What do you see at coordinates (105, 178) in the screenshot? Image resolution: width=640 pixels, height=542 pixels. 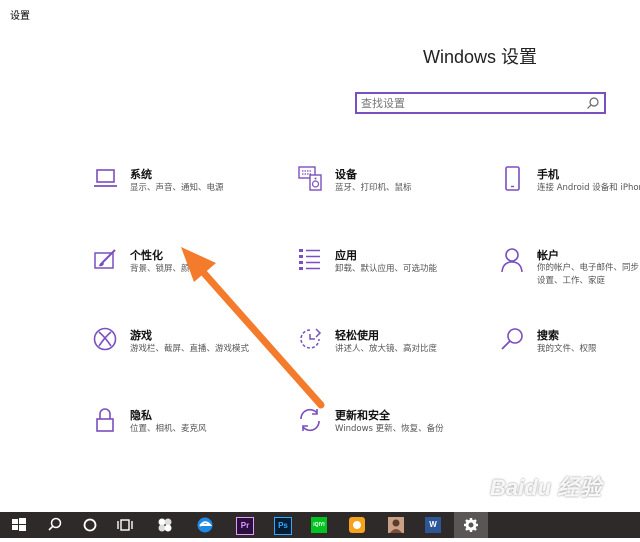 I see `laptop-icon` at bounding box center [105, 178].